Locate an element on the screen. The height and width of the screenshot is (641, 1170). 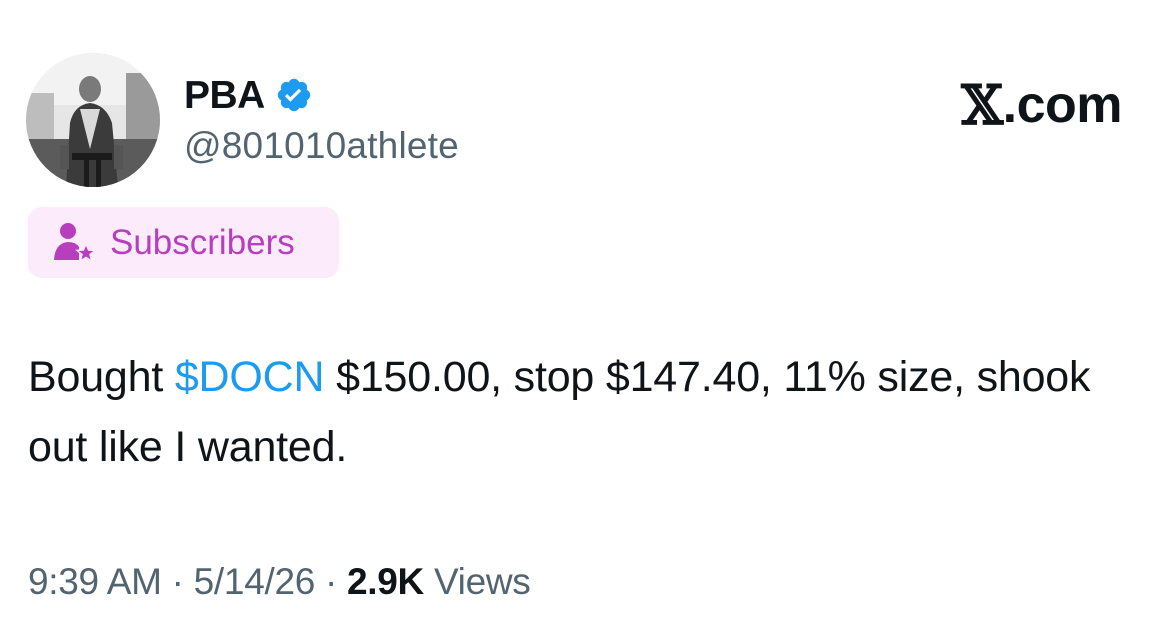
subscriber-star-icon is located at coordinates (75, 243).